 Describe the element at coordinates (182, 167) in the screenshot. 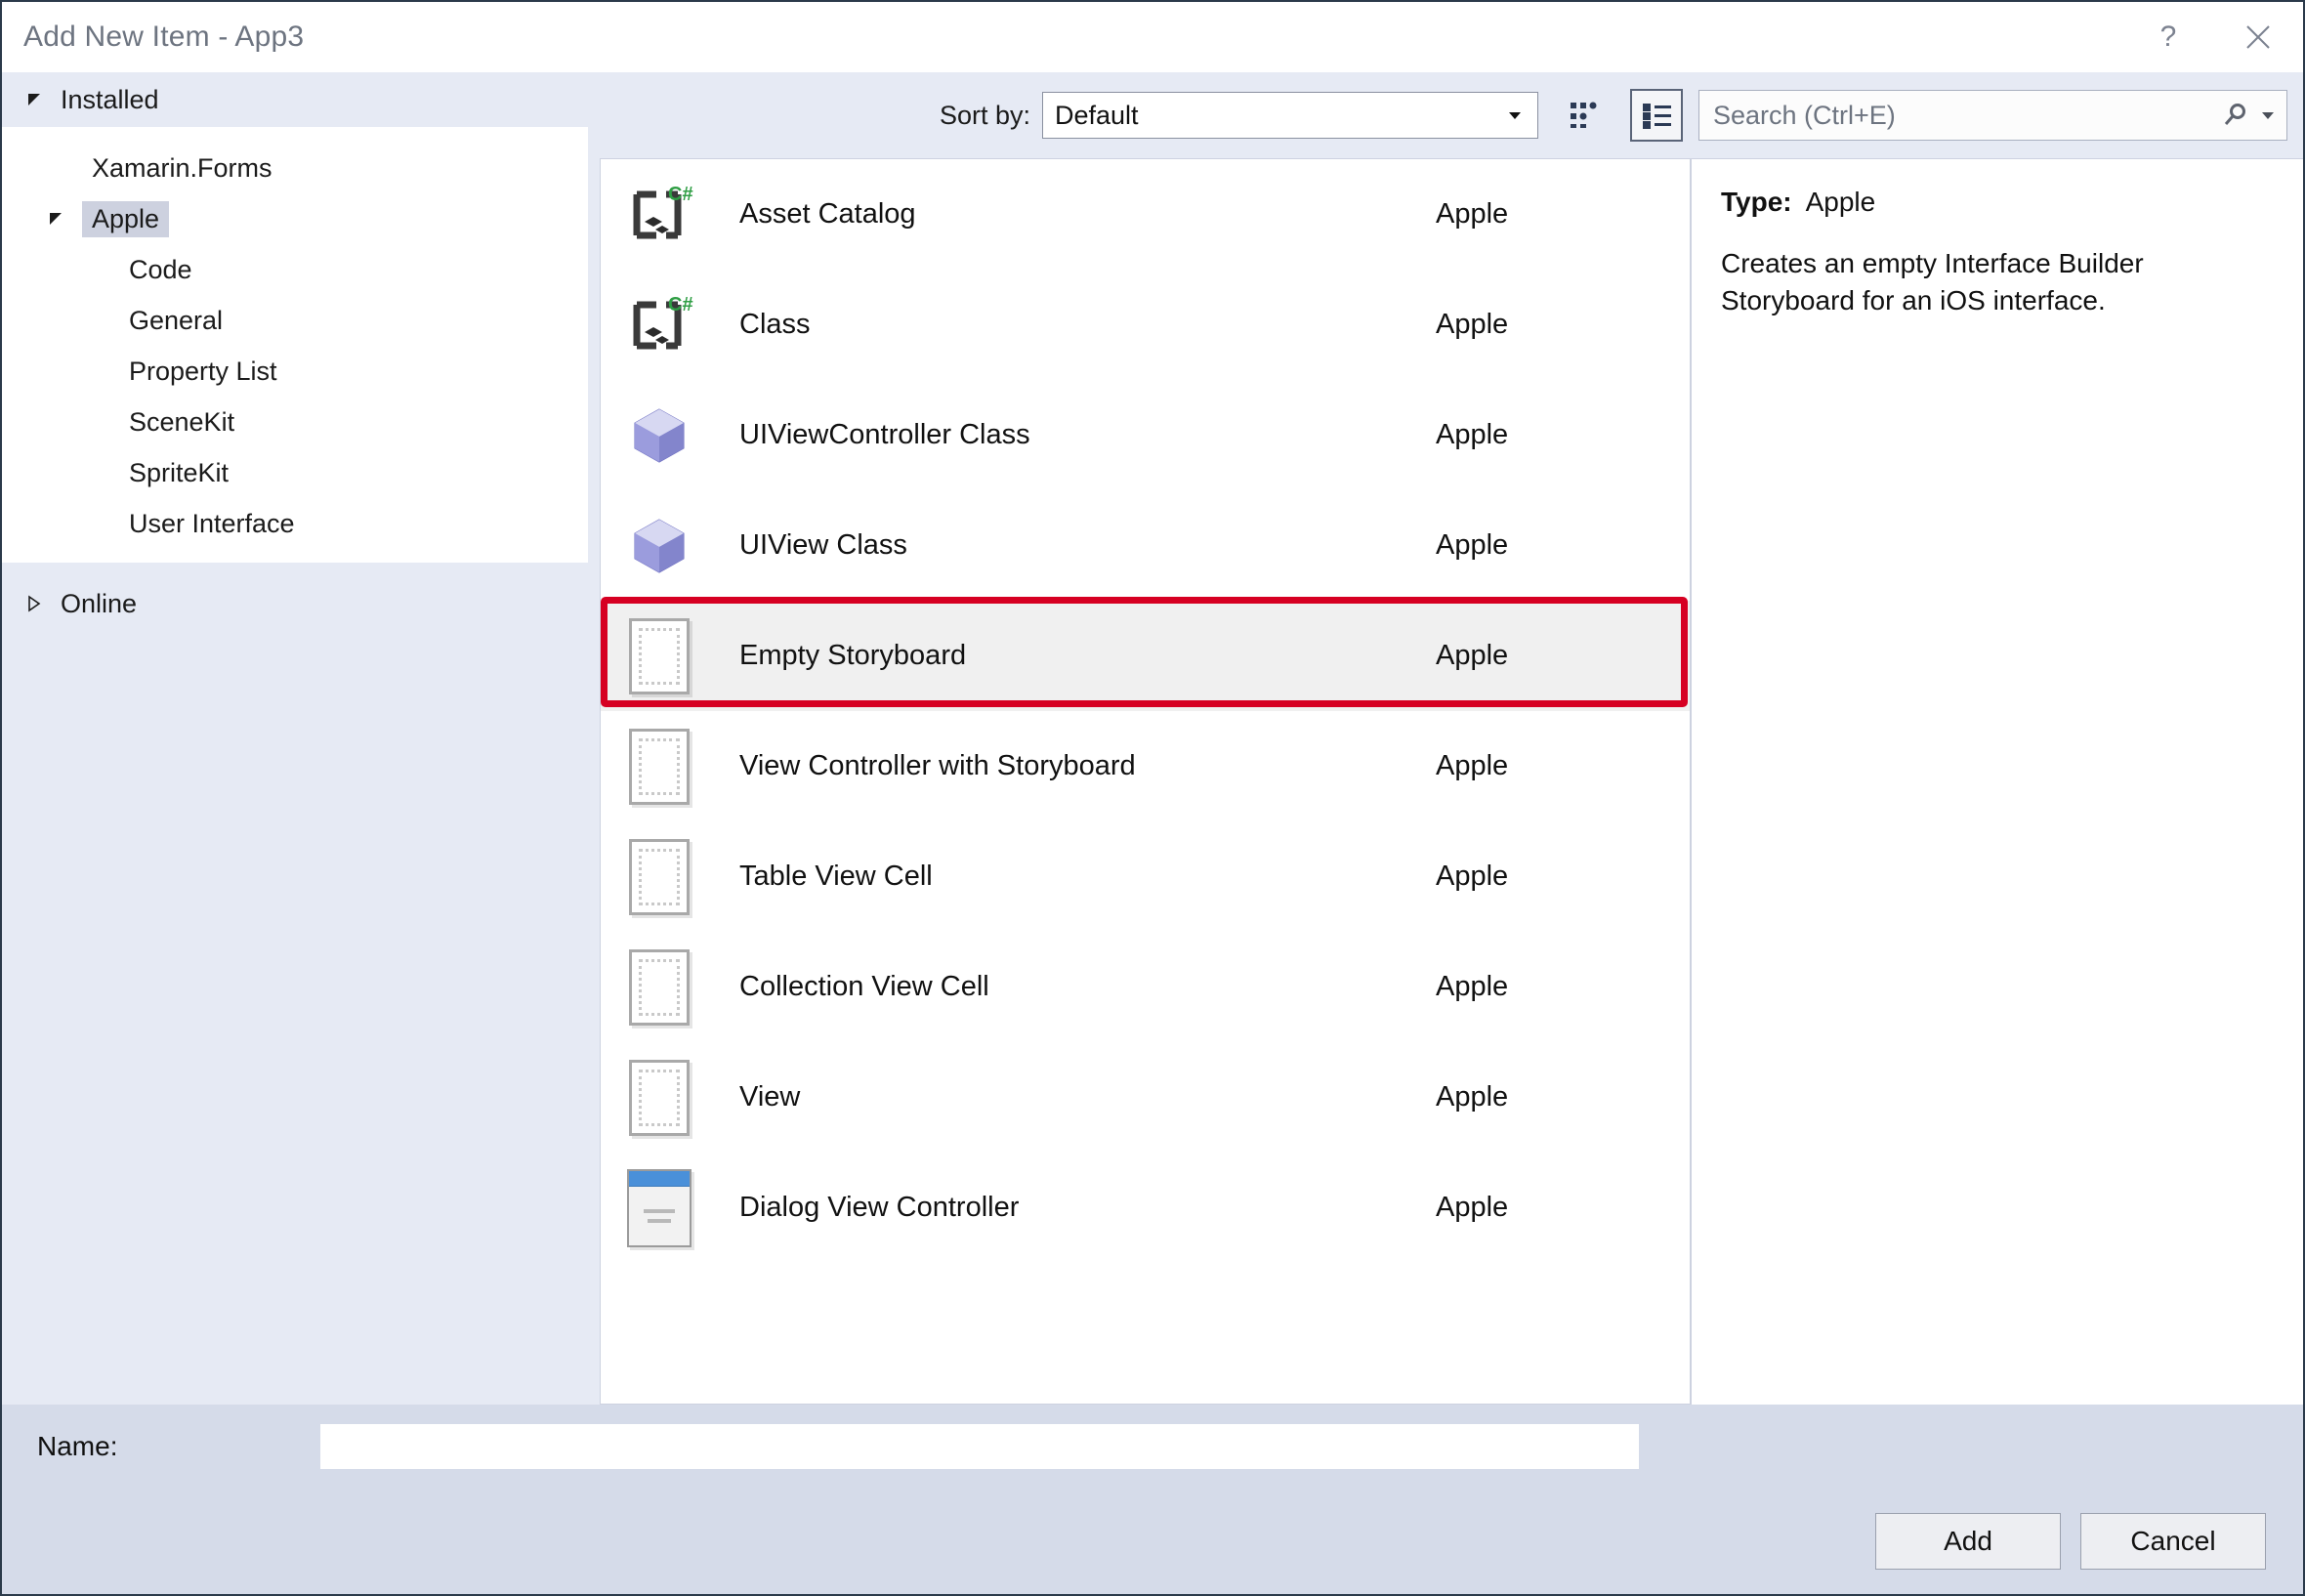

I see `tree-item-label: Xamarin.Forms` at that location.